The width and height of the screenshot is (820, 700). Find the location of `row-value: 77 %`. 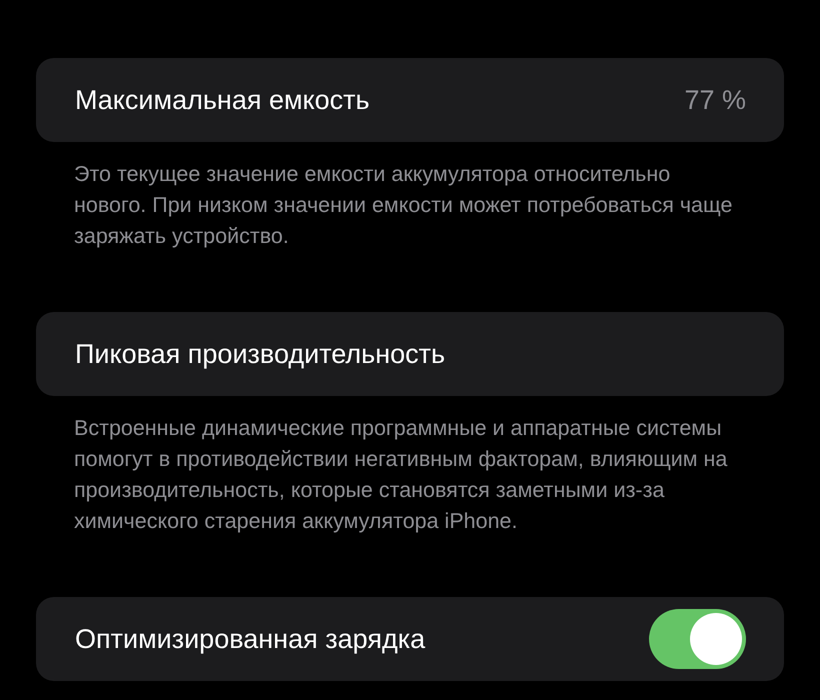

row-value: 77 % is located at coordinates (715, 100).